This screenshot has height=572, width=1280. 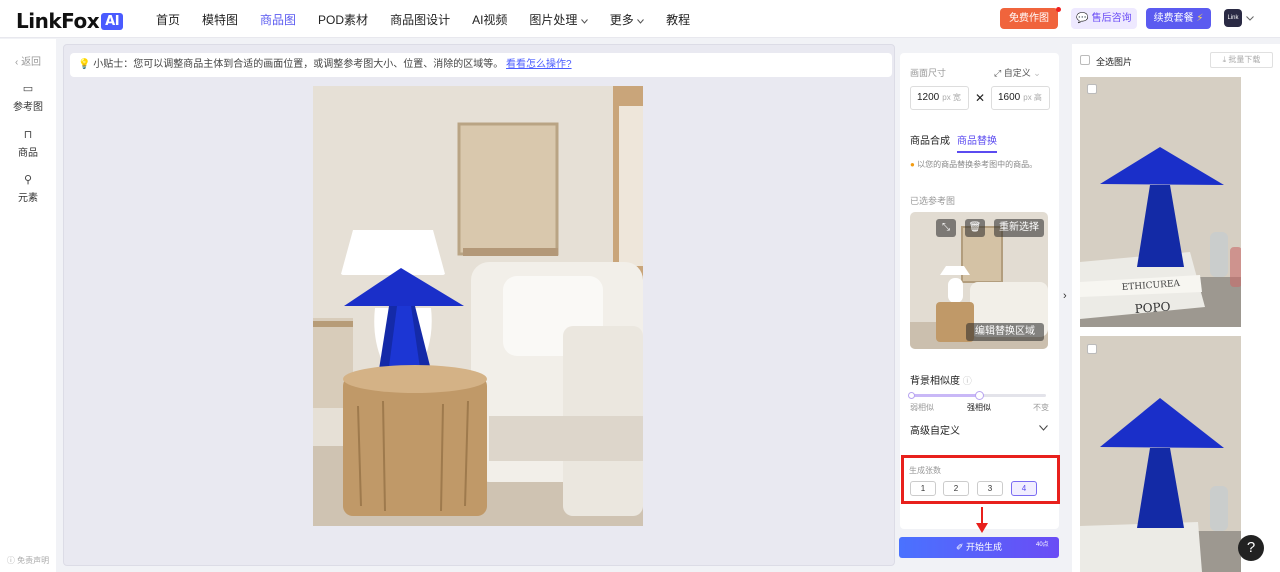 What do you see at coordinates (1104, 18) in the screenshot?
I see `after-sales-button: 💬 售后咨询` at bounding box center [1104, 18].